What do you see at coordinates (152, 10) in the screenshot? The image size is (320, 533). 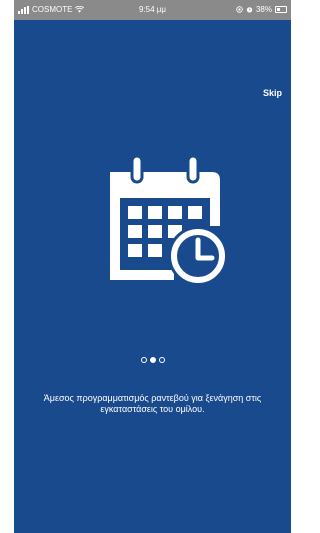 I see `status-bar: COSMOTE 9:54 μμ 38%` at bounding box center [152, 10].